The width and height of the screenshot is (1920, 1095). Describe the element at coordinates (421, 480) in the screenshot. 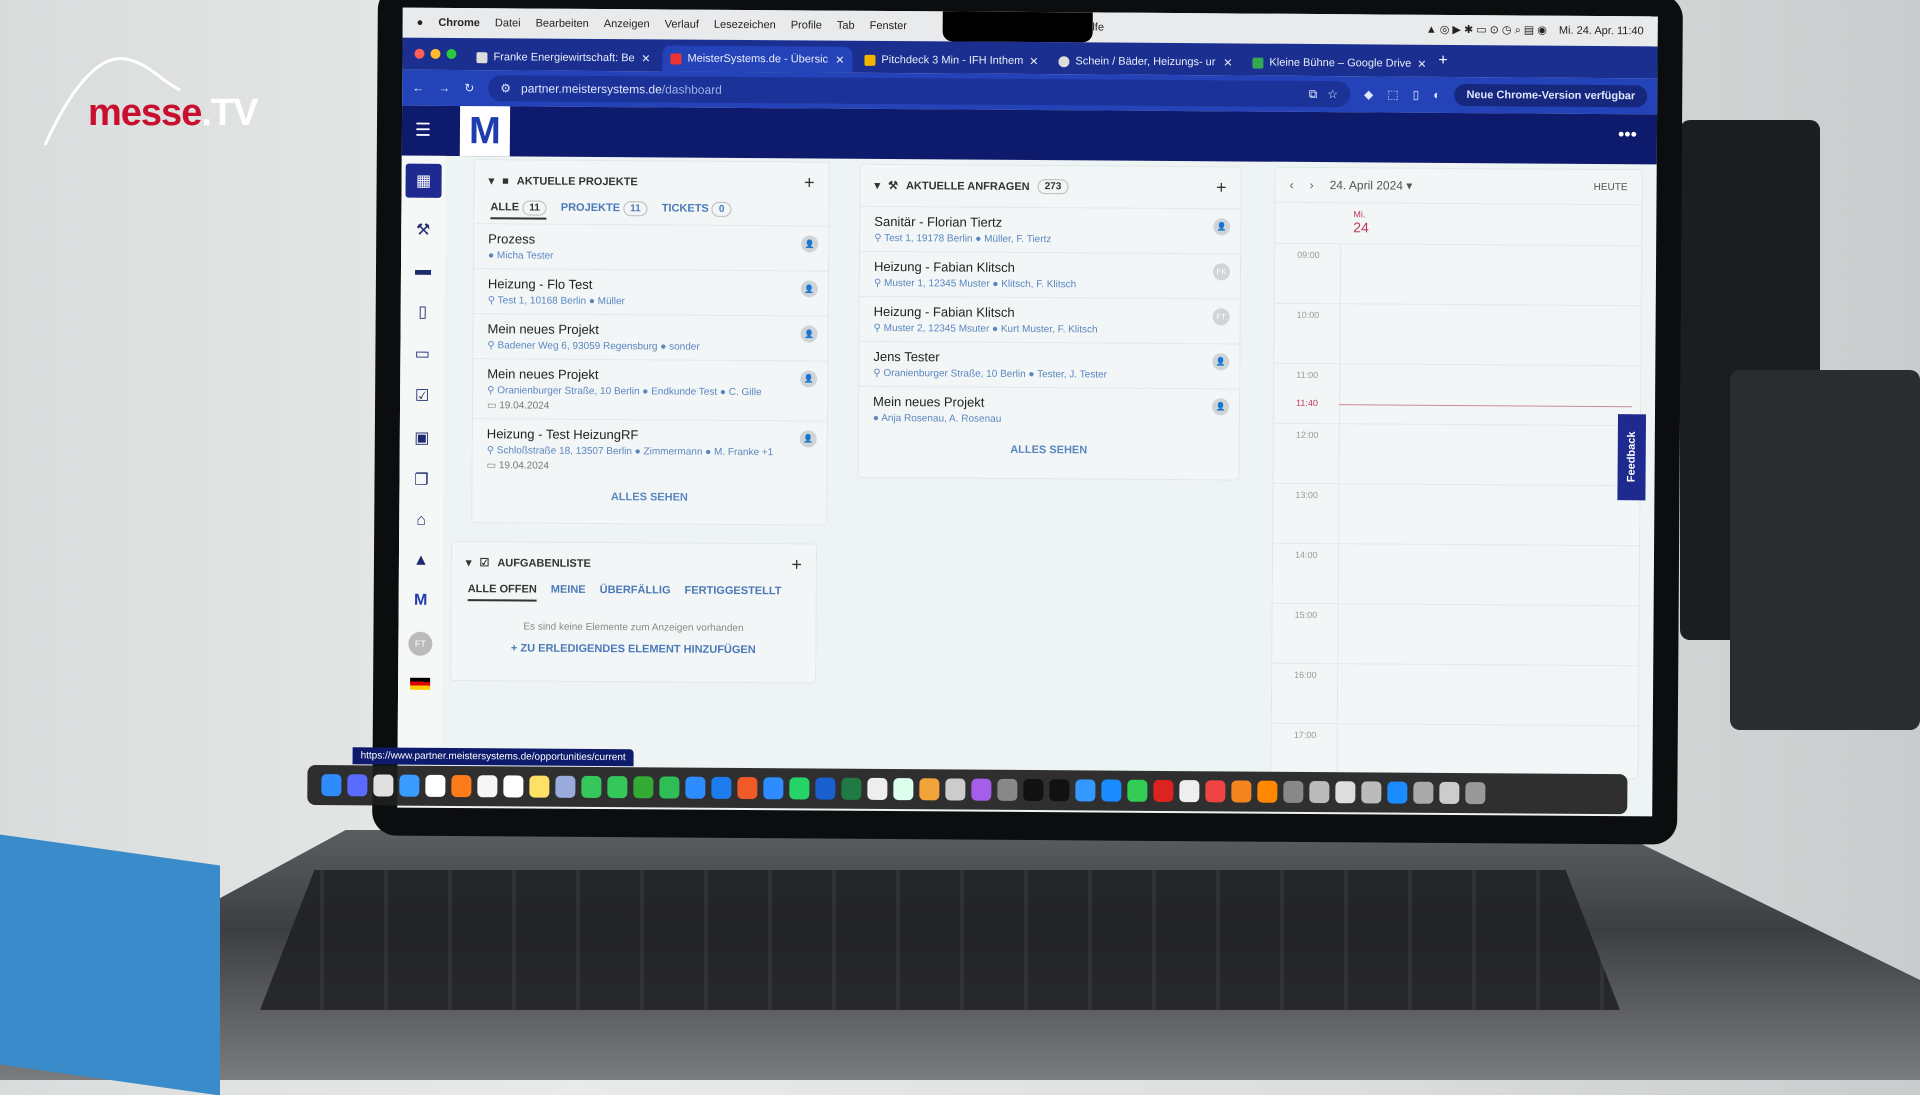

I see `files-icon: ❐` at that location.